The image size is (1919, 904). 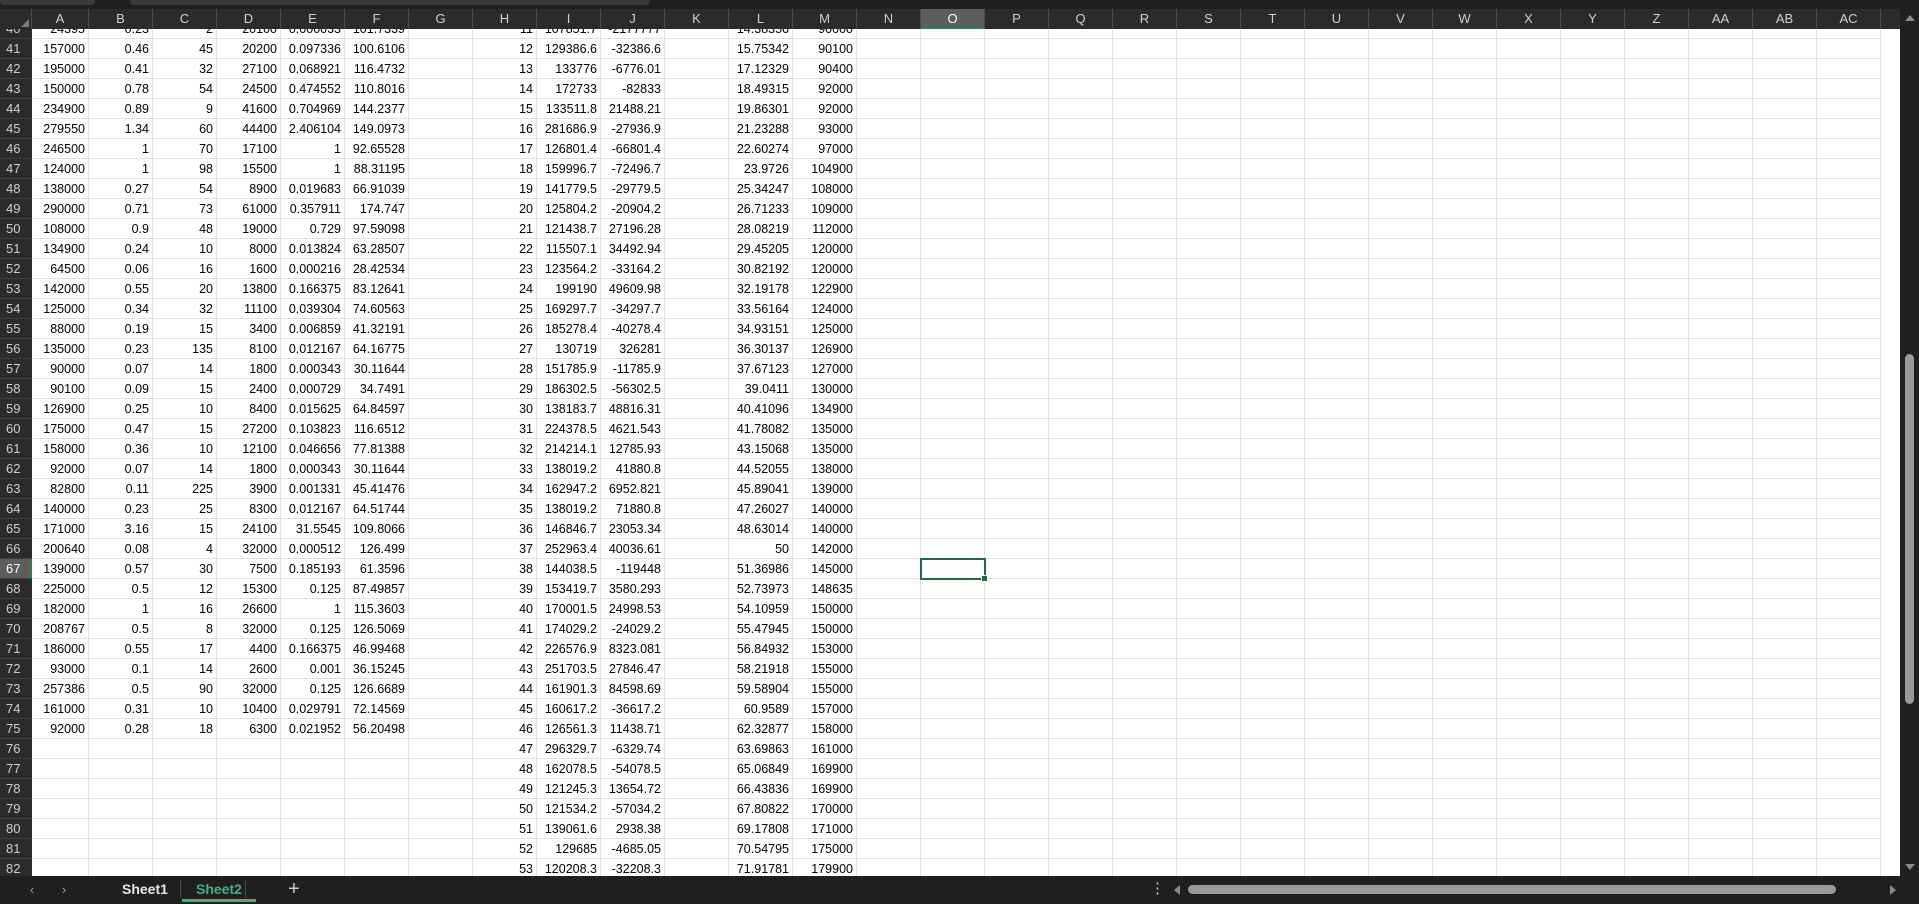 I want to click on cell-j: -32208.3, so click(x=633, y=867).